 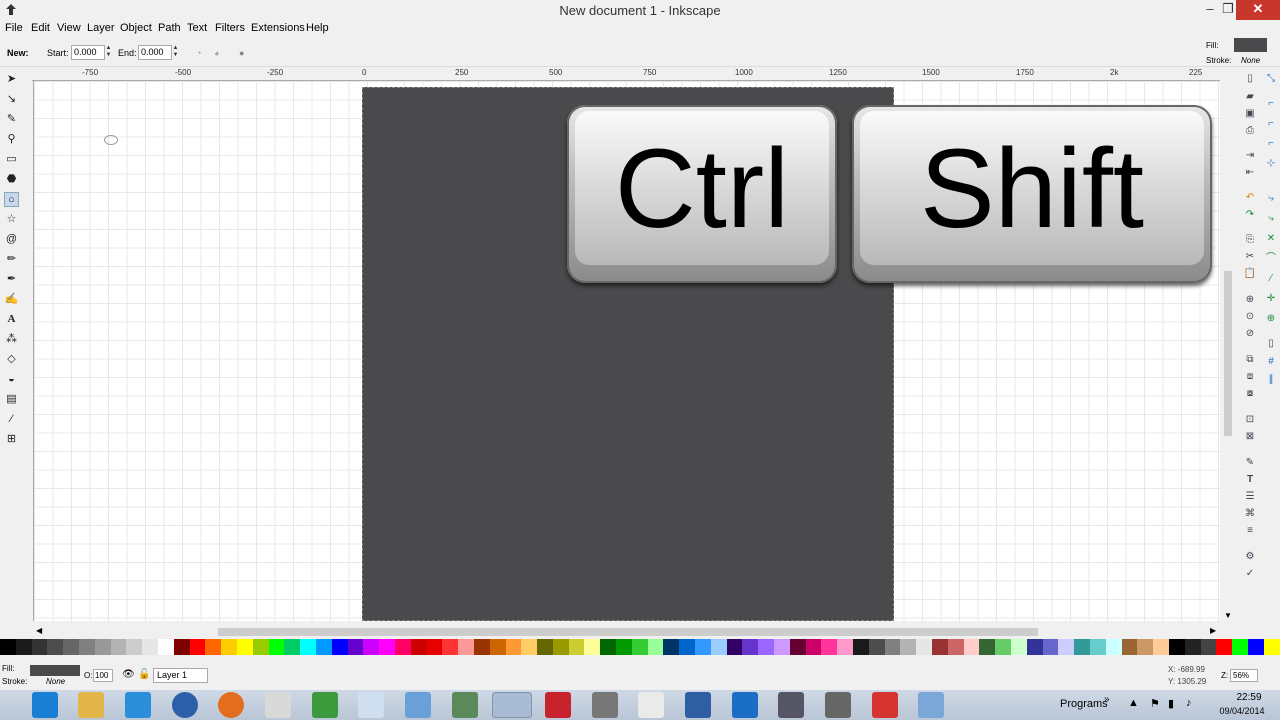 What do you see at coordinates (1250, 114) in the screenshot?
I see `save-icon: ▣` at bounding box center [1250, 114].